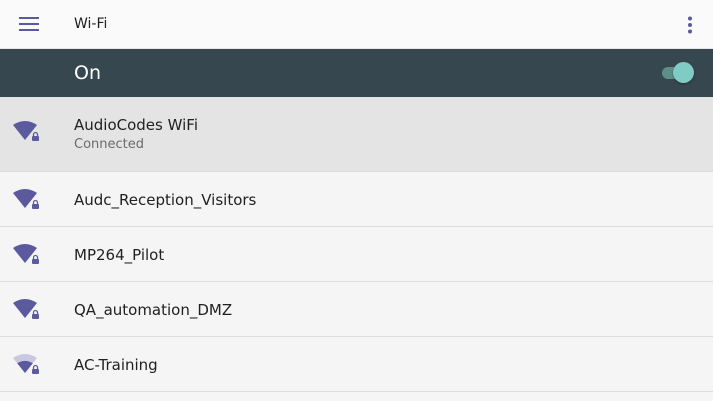 The width and height of the screenshot is (713, 401). What do you see at coordinates (91, 24) in the screenshot?
I see `page-title: Wi-Fi` at bounding box center [91, 24].